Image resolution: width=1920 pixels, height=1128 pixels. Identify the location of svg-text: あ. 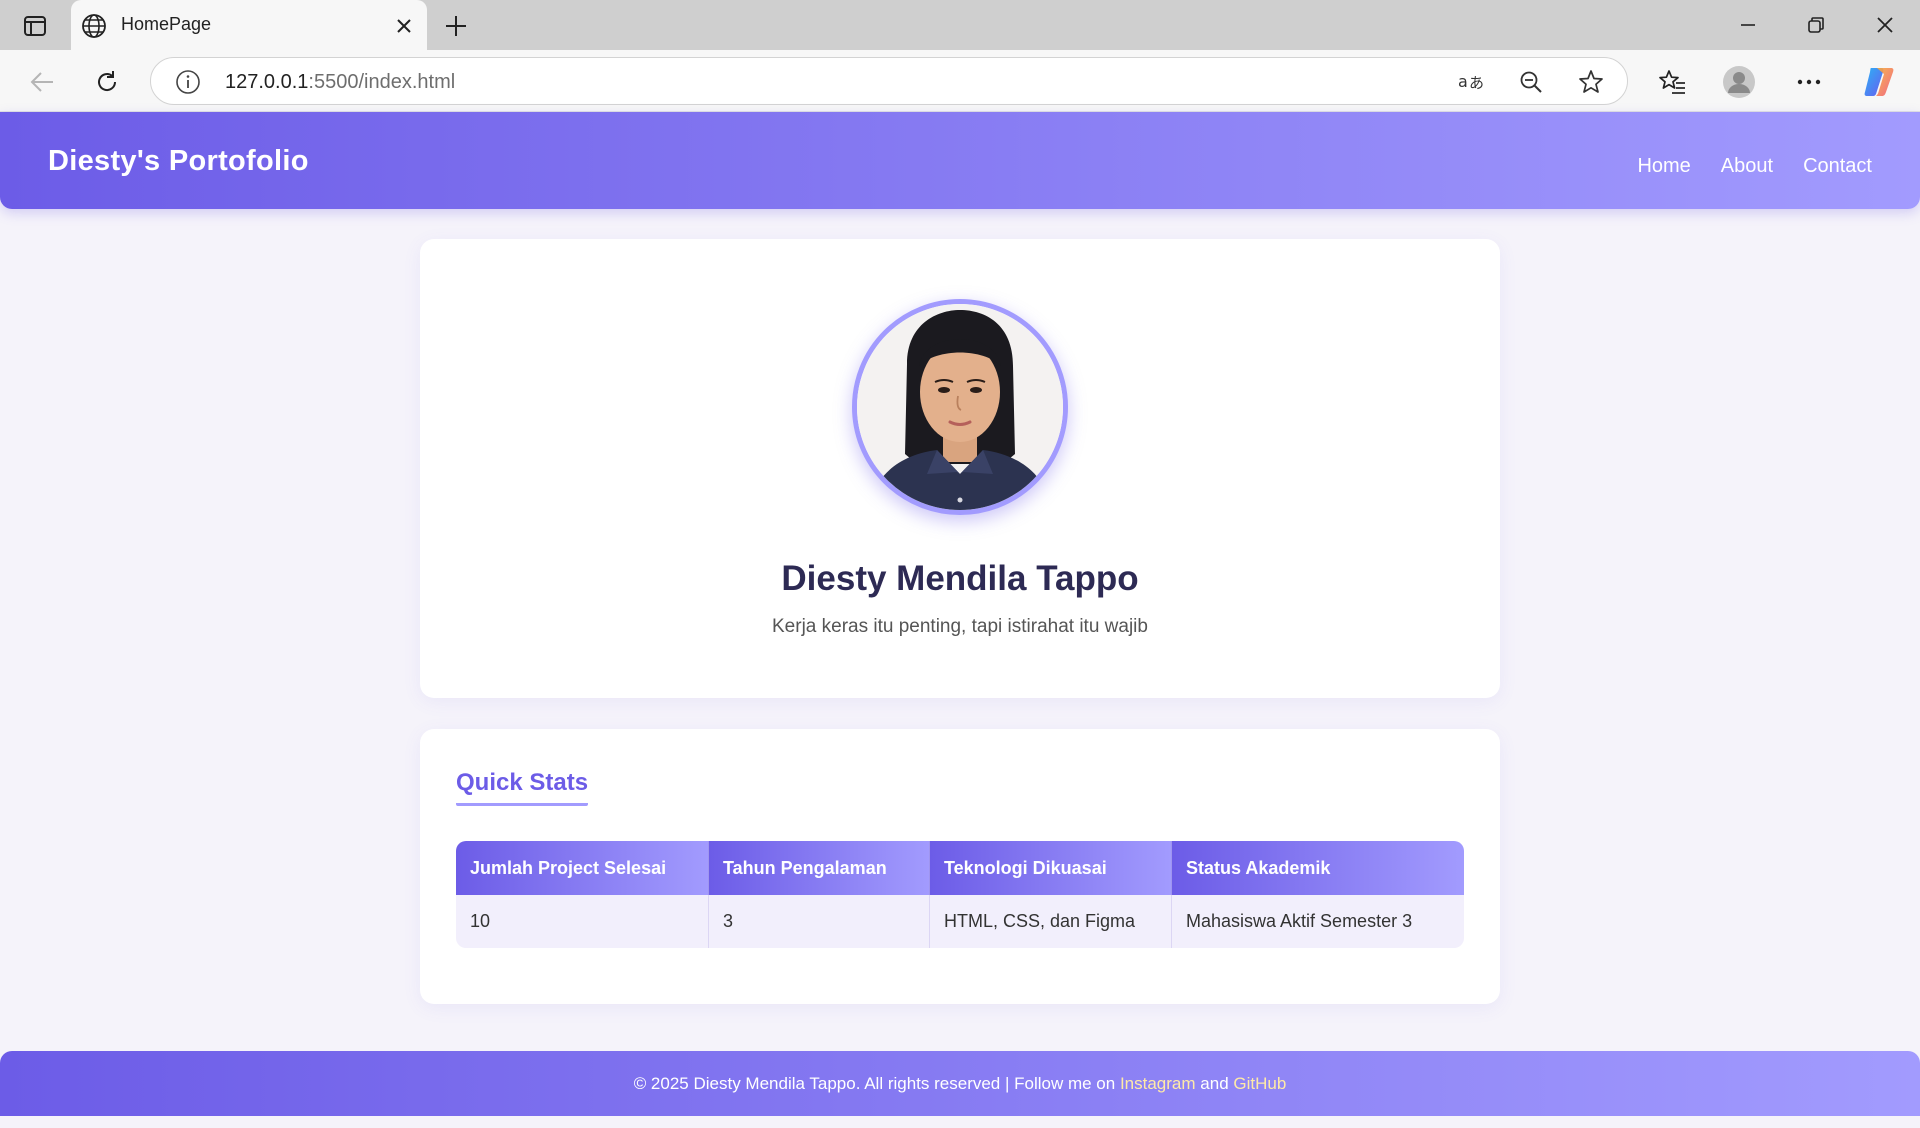
(1476, 83).